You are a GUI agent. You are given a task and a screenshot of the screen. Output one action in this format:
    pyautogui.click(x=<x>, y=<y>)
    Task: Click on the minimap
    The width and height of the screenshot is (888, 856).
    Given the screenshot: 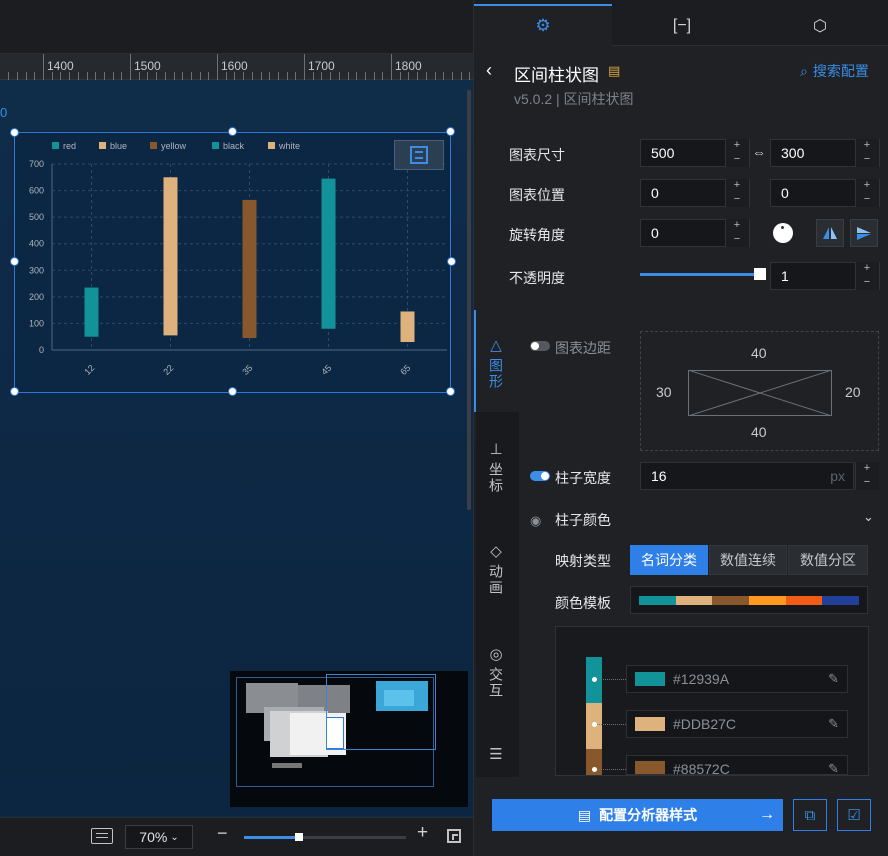 What is the action you would take?
    pyautogui.click(x=349, y=739)
    